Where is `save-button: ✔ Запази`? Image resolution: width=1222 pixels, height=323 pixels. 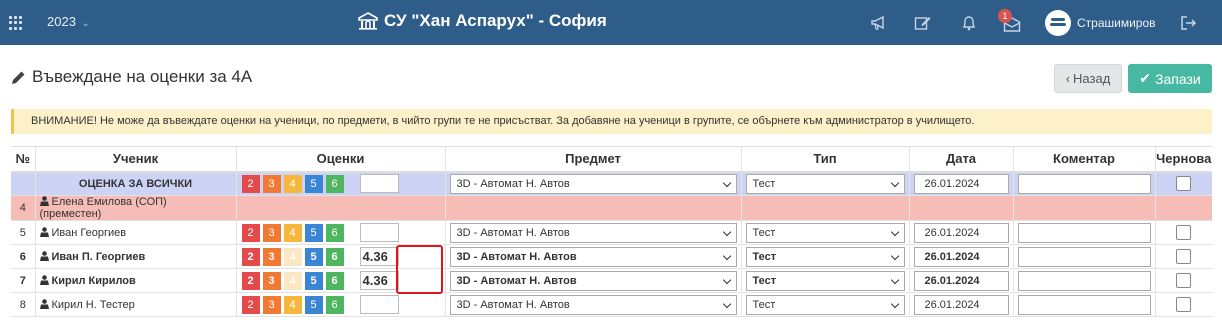 save-button: ✔ Запази is located at coordinates (1170, 78).